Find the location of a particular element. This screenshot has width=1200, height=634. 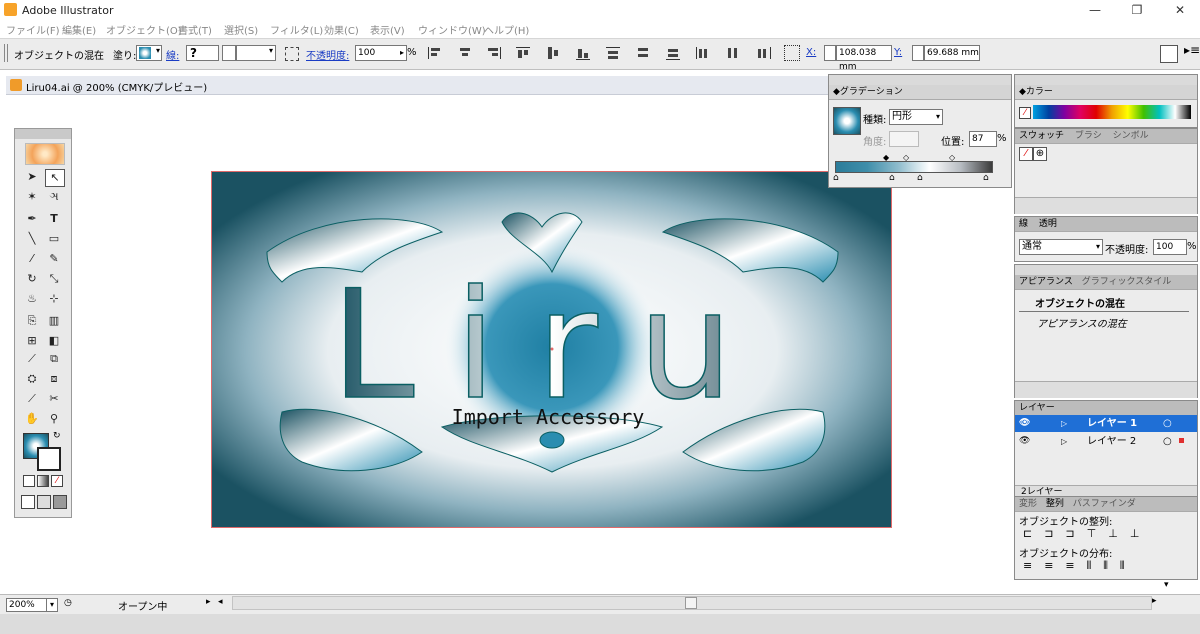

toolbox-grip is located at coordinates (43, 134).